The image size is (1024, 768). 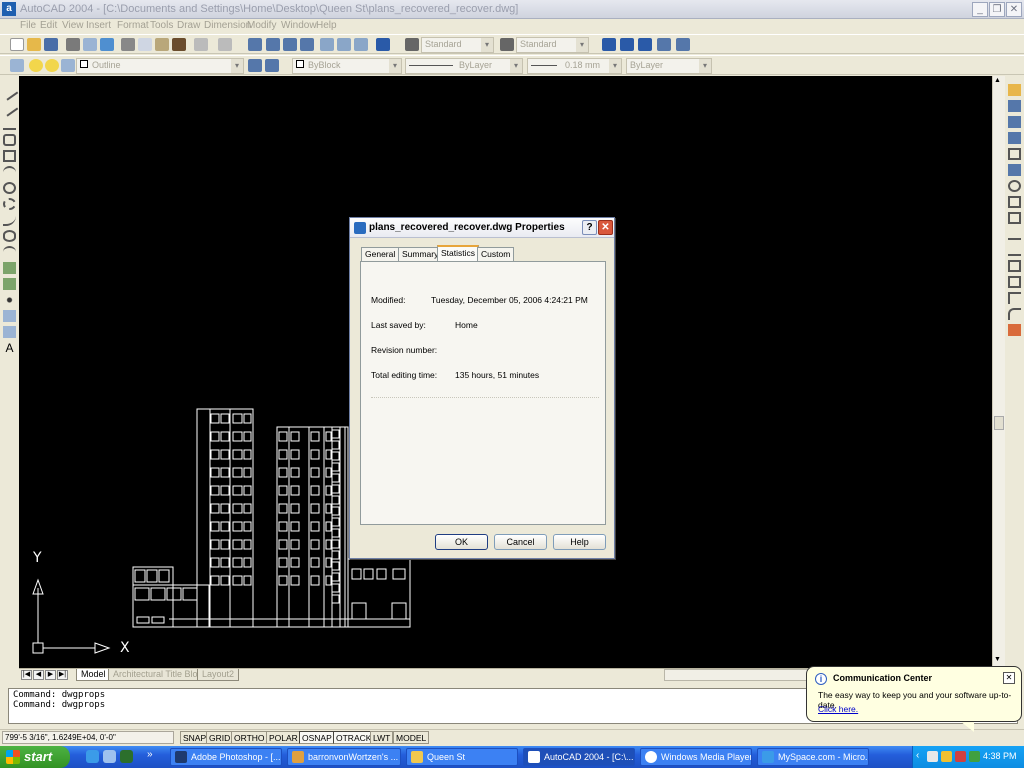 What do you see at coordinates (51, 44) in the screenshot?
I see `save-icon` at bounding box center [51, 44].